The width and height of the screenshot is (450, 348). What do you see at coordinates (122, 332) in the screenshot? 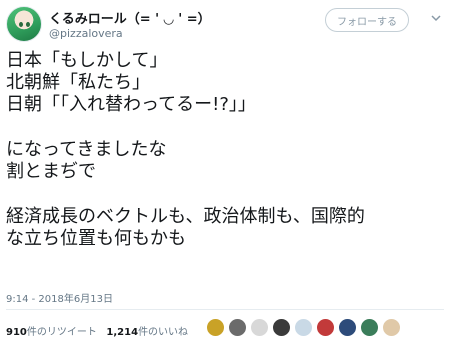
I see `like-count: 1,214` at bounding box center [122, 332].